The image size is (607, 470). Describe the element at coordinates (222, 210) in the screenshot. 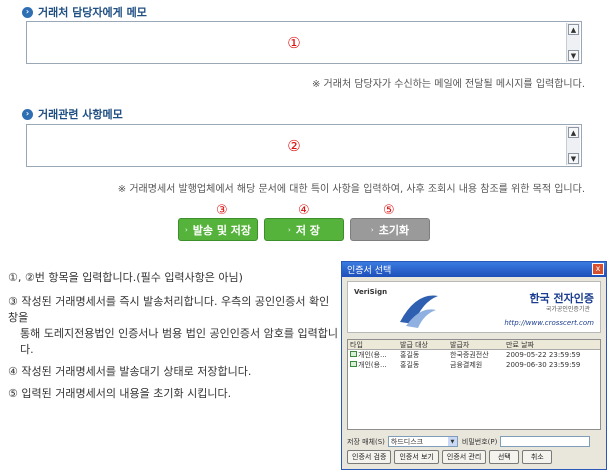

I see `button-3-number: ③` at that location.